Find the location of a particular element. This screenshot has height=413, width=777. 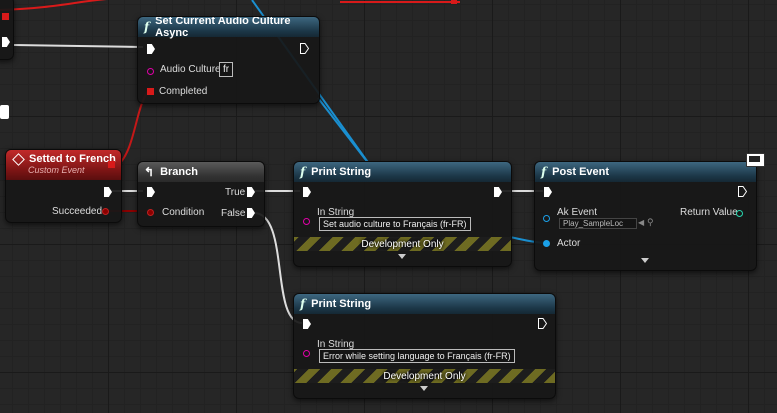

node-branch: ↰ Branch True Condition False is located at coordinates (201, 194).